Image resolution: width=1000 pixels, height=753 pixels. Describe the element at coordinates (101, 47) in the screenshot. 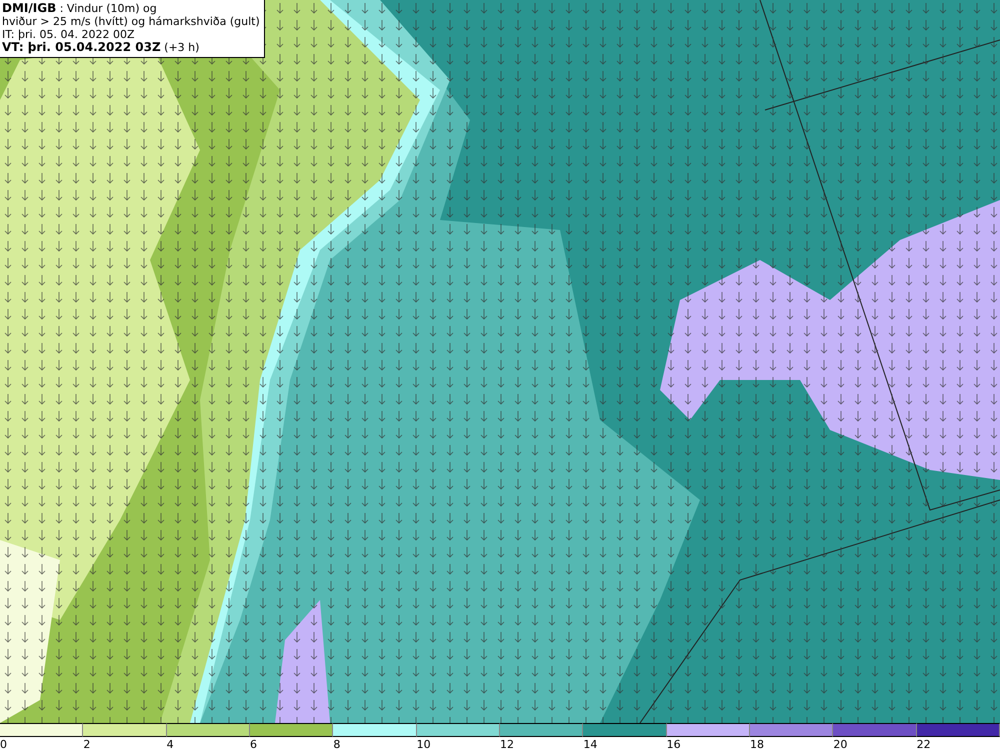

I see `info-line: VT: þri. 05.04.2022 03Z (+3 h)` at that location.